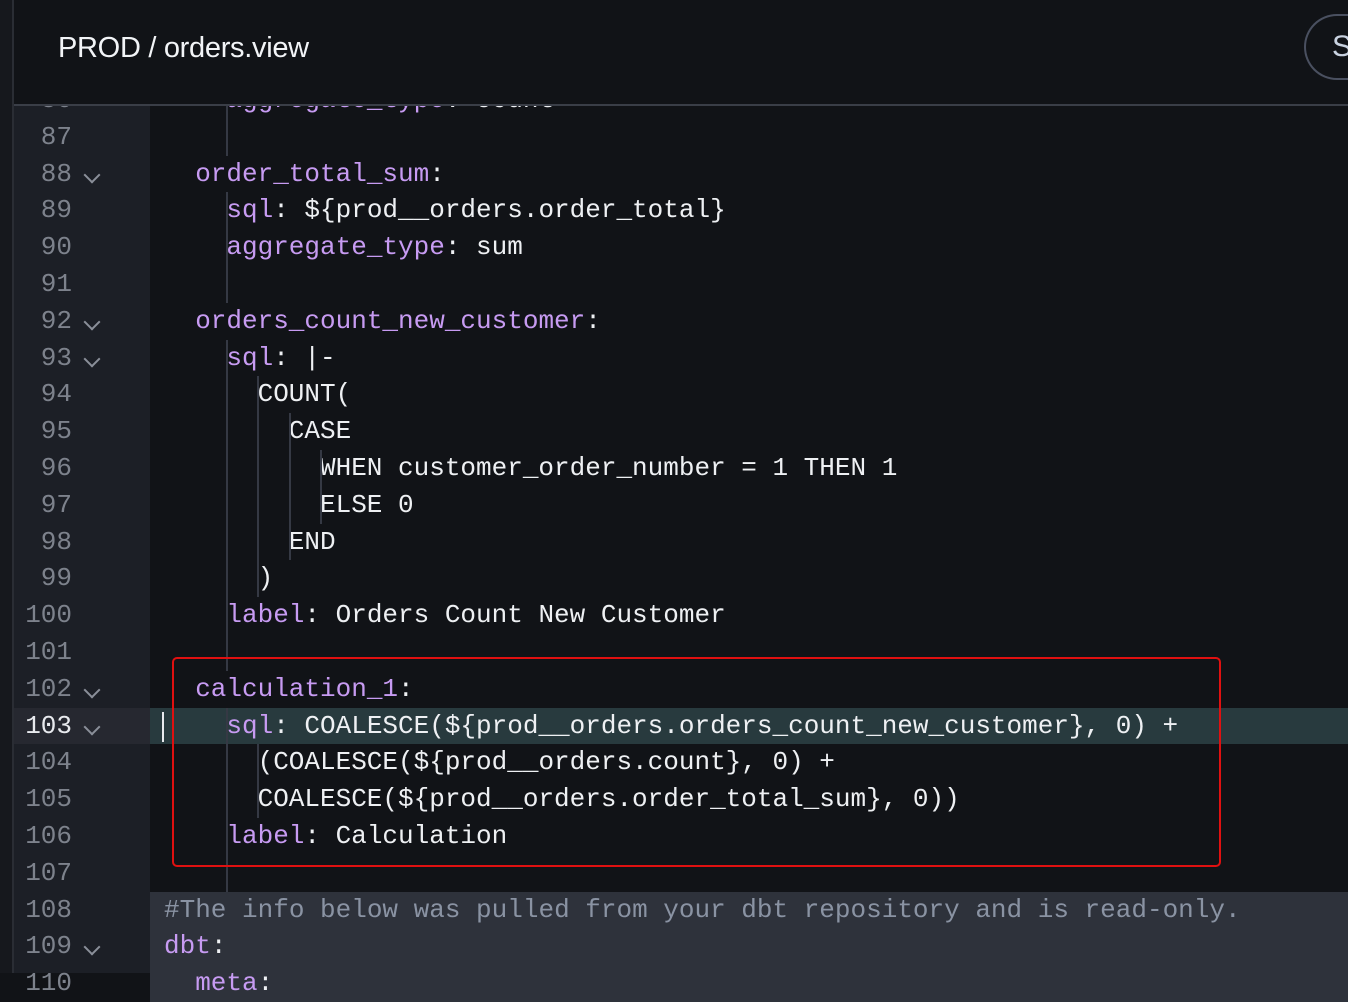  Describe the element at coordinates (56, 467) in the screenshot. I see `line-number: 96` at that location.